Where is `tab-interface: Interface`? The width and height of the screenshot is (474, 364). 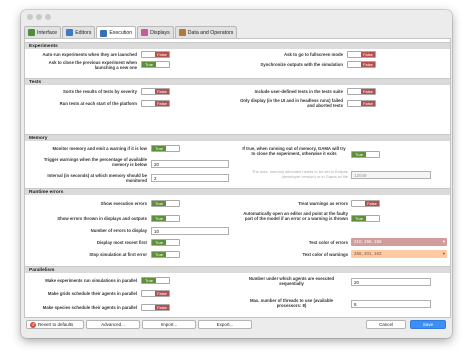
tab-interface: Interface is located at coordinates (43, 32).